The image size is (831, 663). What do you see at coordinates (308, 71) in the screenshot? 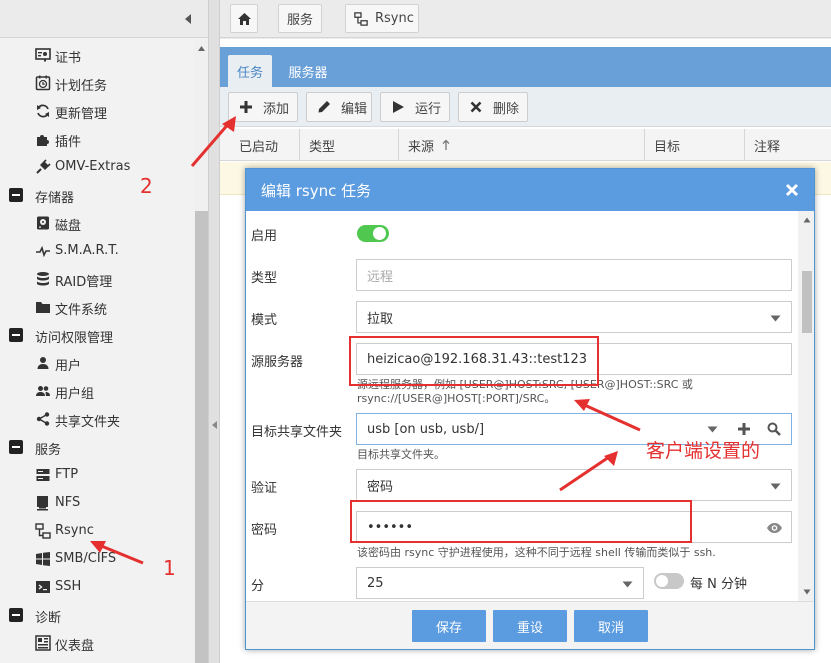
I see `tab-servers: 服务器` at bounding box center [308, 71].